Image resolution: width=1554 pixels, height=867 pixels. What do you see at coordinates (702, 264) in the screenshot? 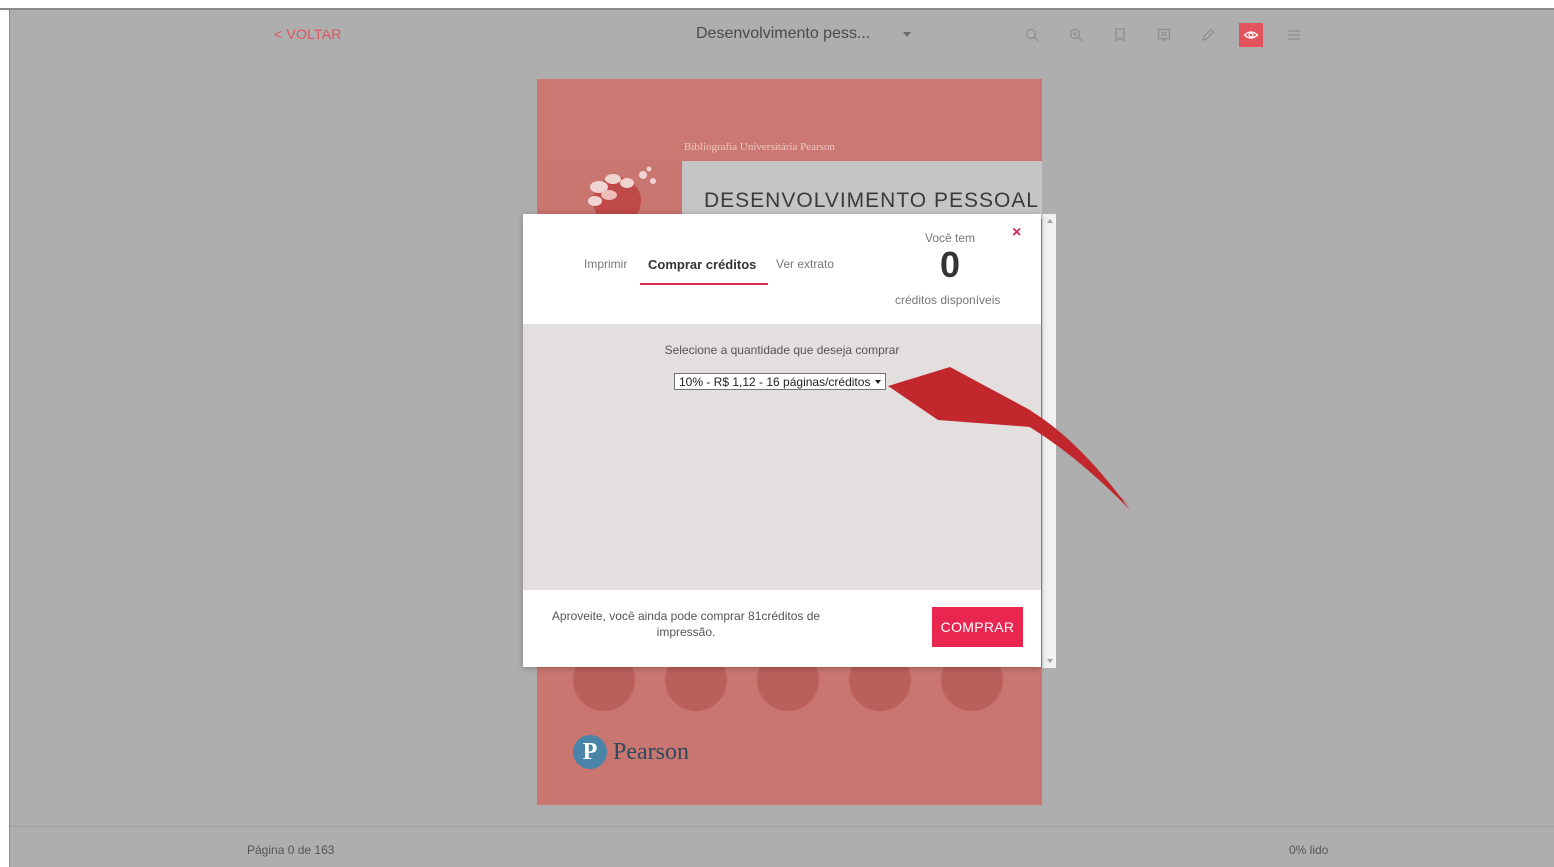
I see `tab-comprar-creditos: Comprar créditos` at bounding box center [702, 264].